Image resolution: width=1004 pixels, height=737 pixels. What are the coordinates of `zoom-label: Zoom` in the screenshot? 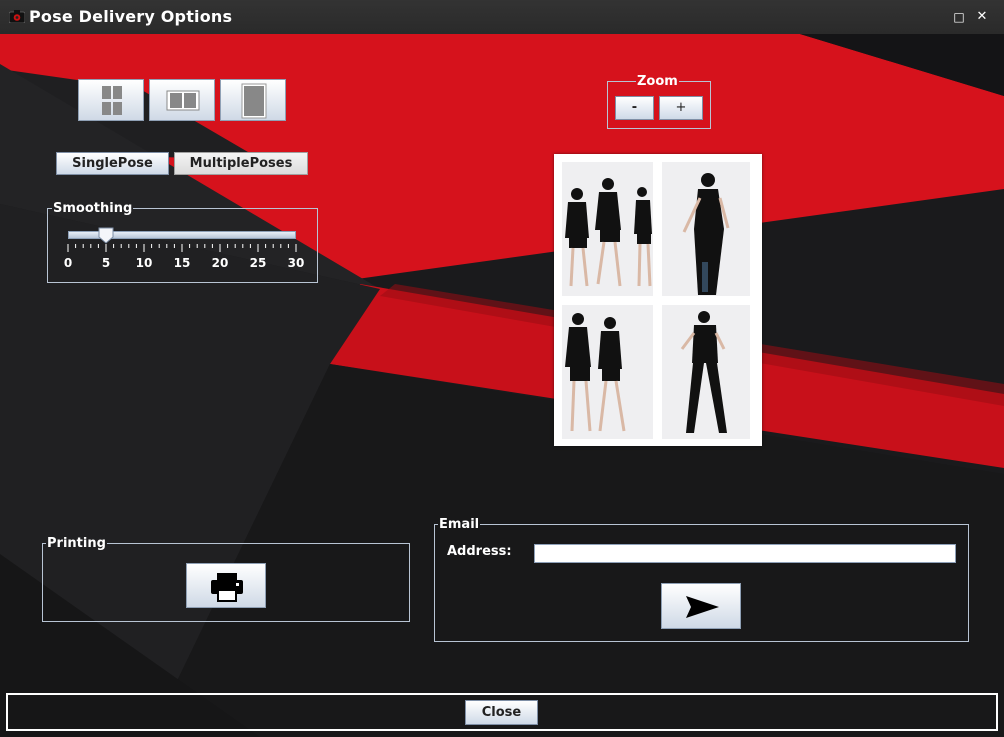 It's located at (657, 81).